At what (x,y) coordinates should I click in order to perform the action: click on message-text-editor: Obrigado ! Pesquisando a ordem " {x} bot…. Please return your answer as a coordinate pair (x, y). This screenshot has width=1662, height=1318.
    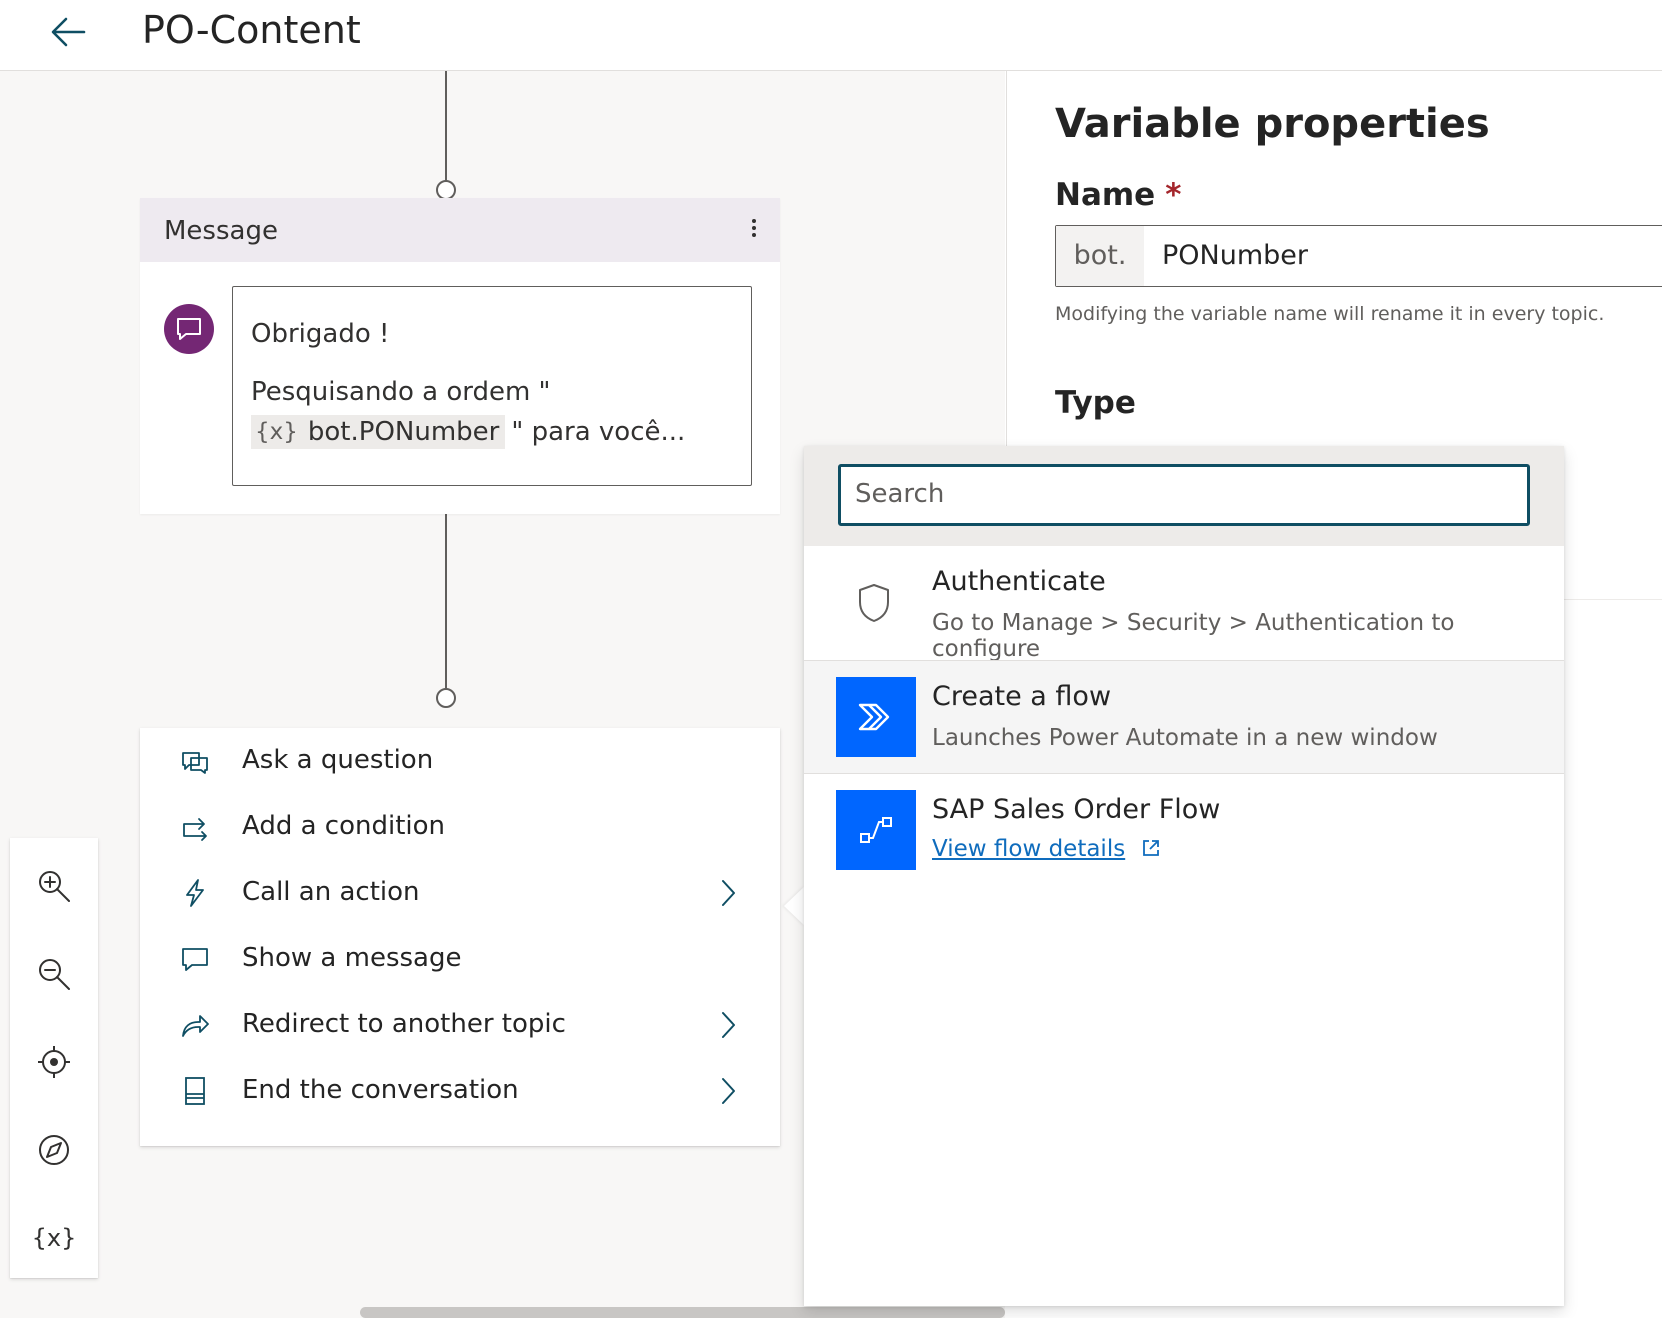
    Looking at the image, I should click on (492, 386).